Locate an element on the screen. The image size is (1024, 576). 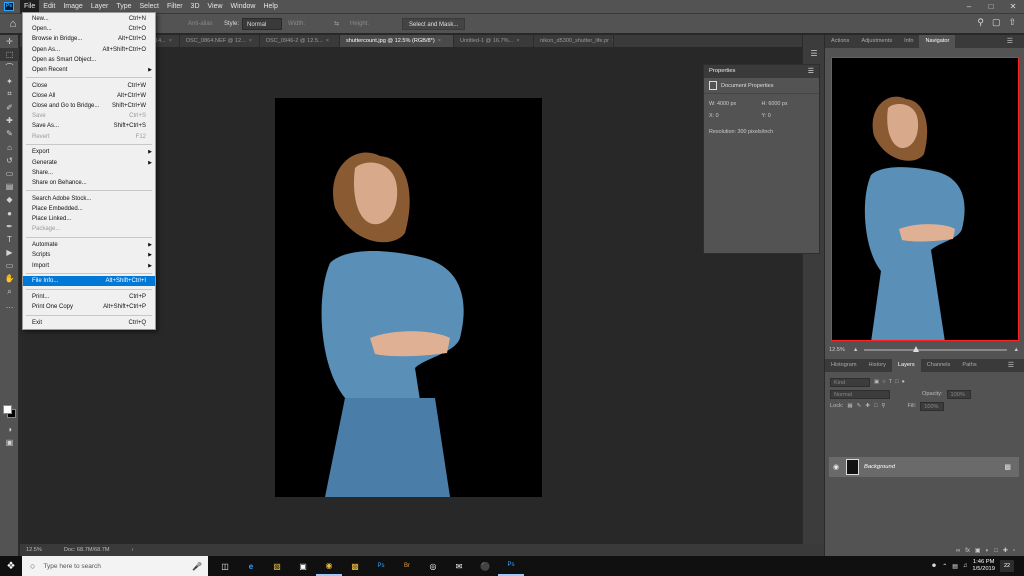
folder-icon: ▩ is located at coordinates (355, 566).